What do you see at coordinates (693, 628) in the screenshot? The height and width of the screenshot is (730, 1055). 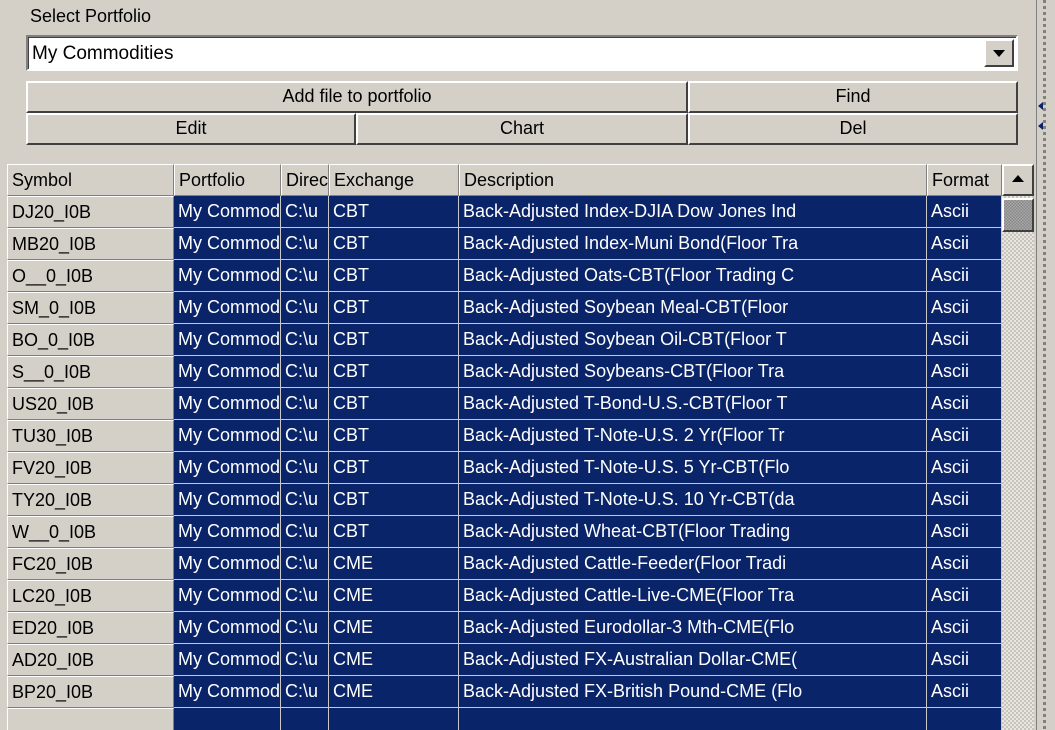 I see `cell-description: Back-Adjusted Eurodollar-3 Mth-CME(Flo` at bounding box center [693, 628].